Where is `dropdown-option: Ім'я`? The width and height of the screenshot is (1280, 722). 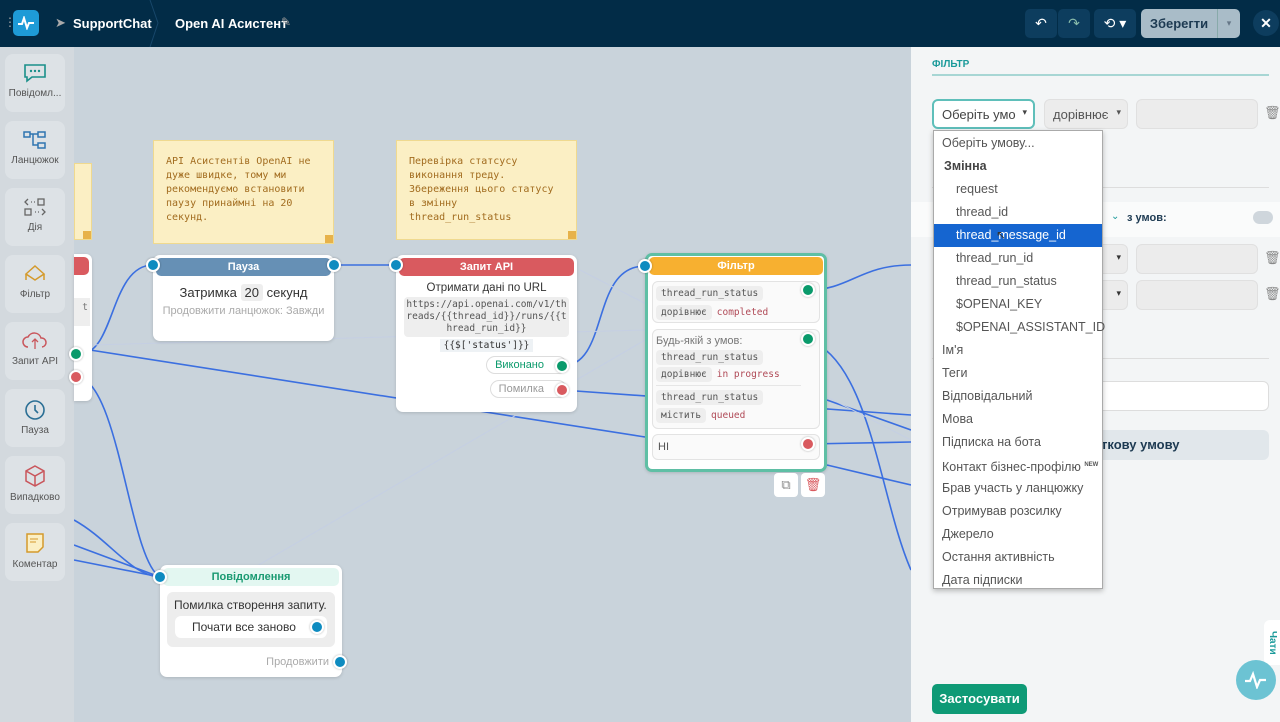 dropdown-option: Ім'я is located at coordinates (1018, 350).